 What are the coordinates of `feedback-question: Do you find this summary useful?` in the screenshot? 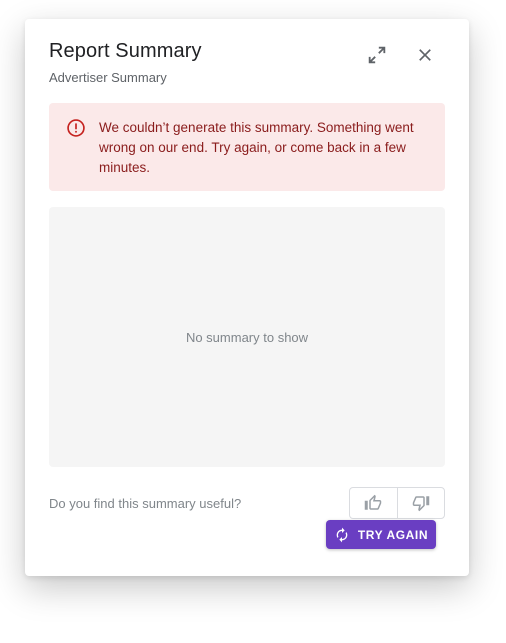 It's located at (145, 503).